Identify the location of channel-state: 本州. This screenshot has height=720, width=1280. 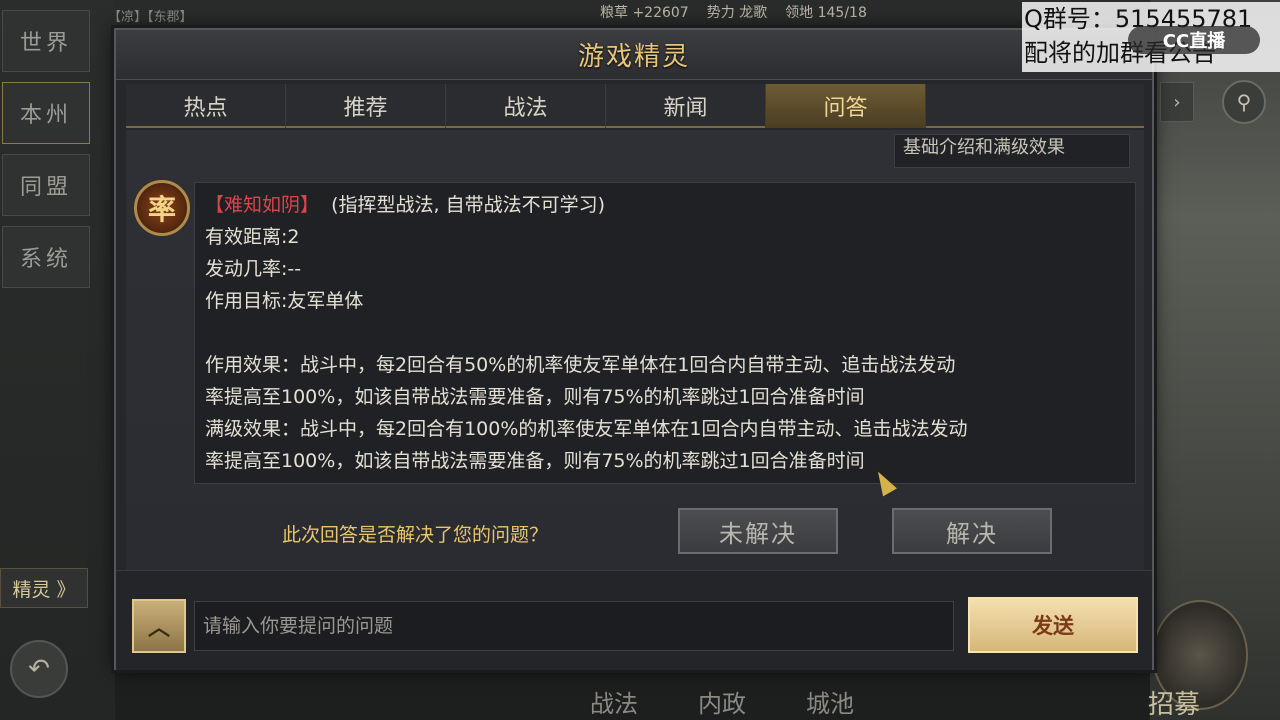
(46, 113).